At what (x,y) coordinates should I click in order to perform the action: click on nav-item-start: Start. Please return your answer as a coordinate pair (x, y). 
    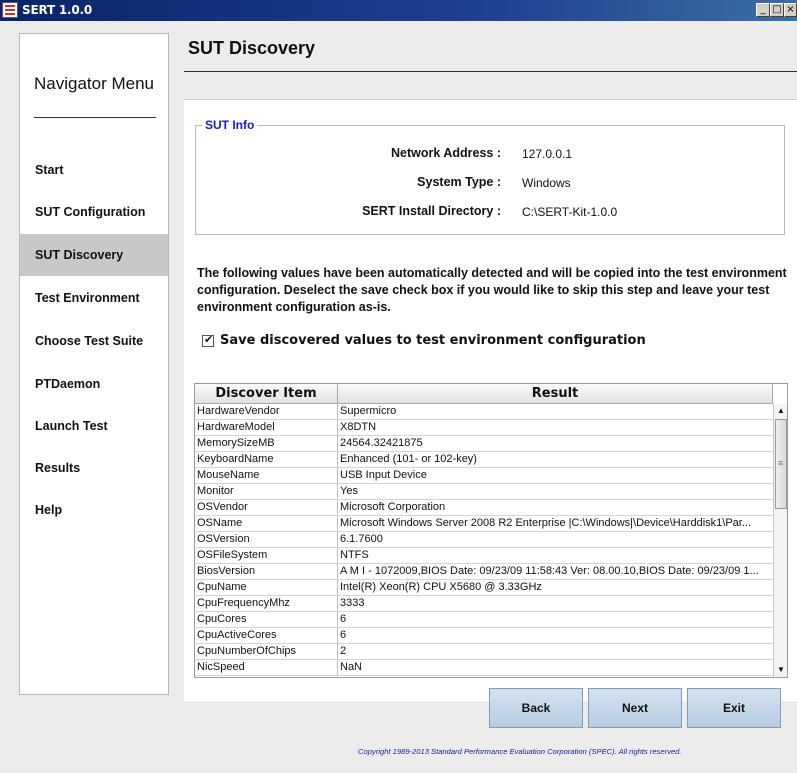
    Looking at the image, I should click on (94, 170).